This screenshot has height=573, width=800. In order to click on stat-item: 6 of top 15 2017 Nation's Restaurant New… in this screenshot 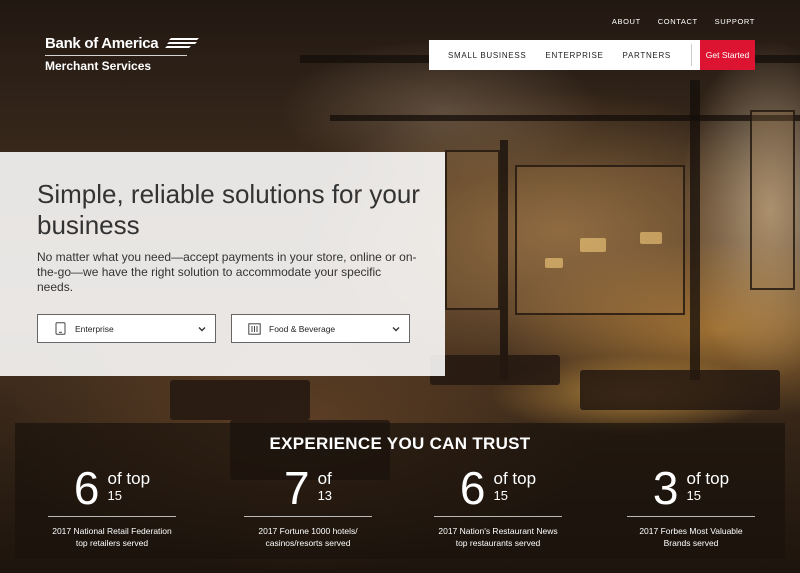, I will do `click(498, 507)`.